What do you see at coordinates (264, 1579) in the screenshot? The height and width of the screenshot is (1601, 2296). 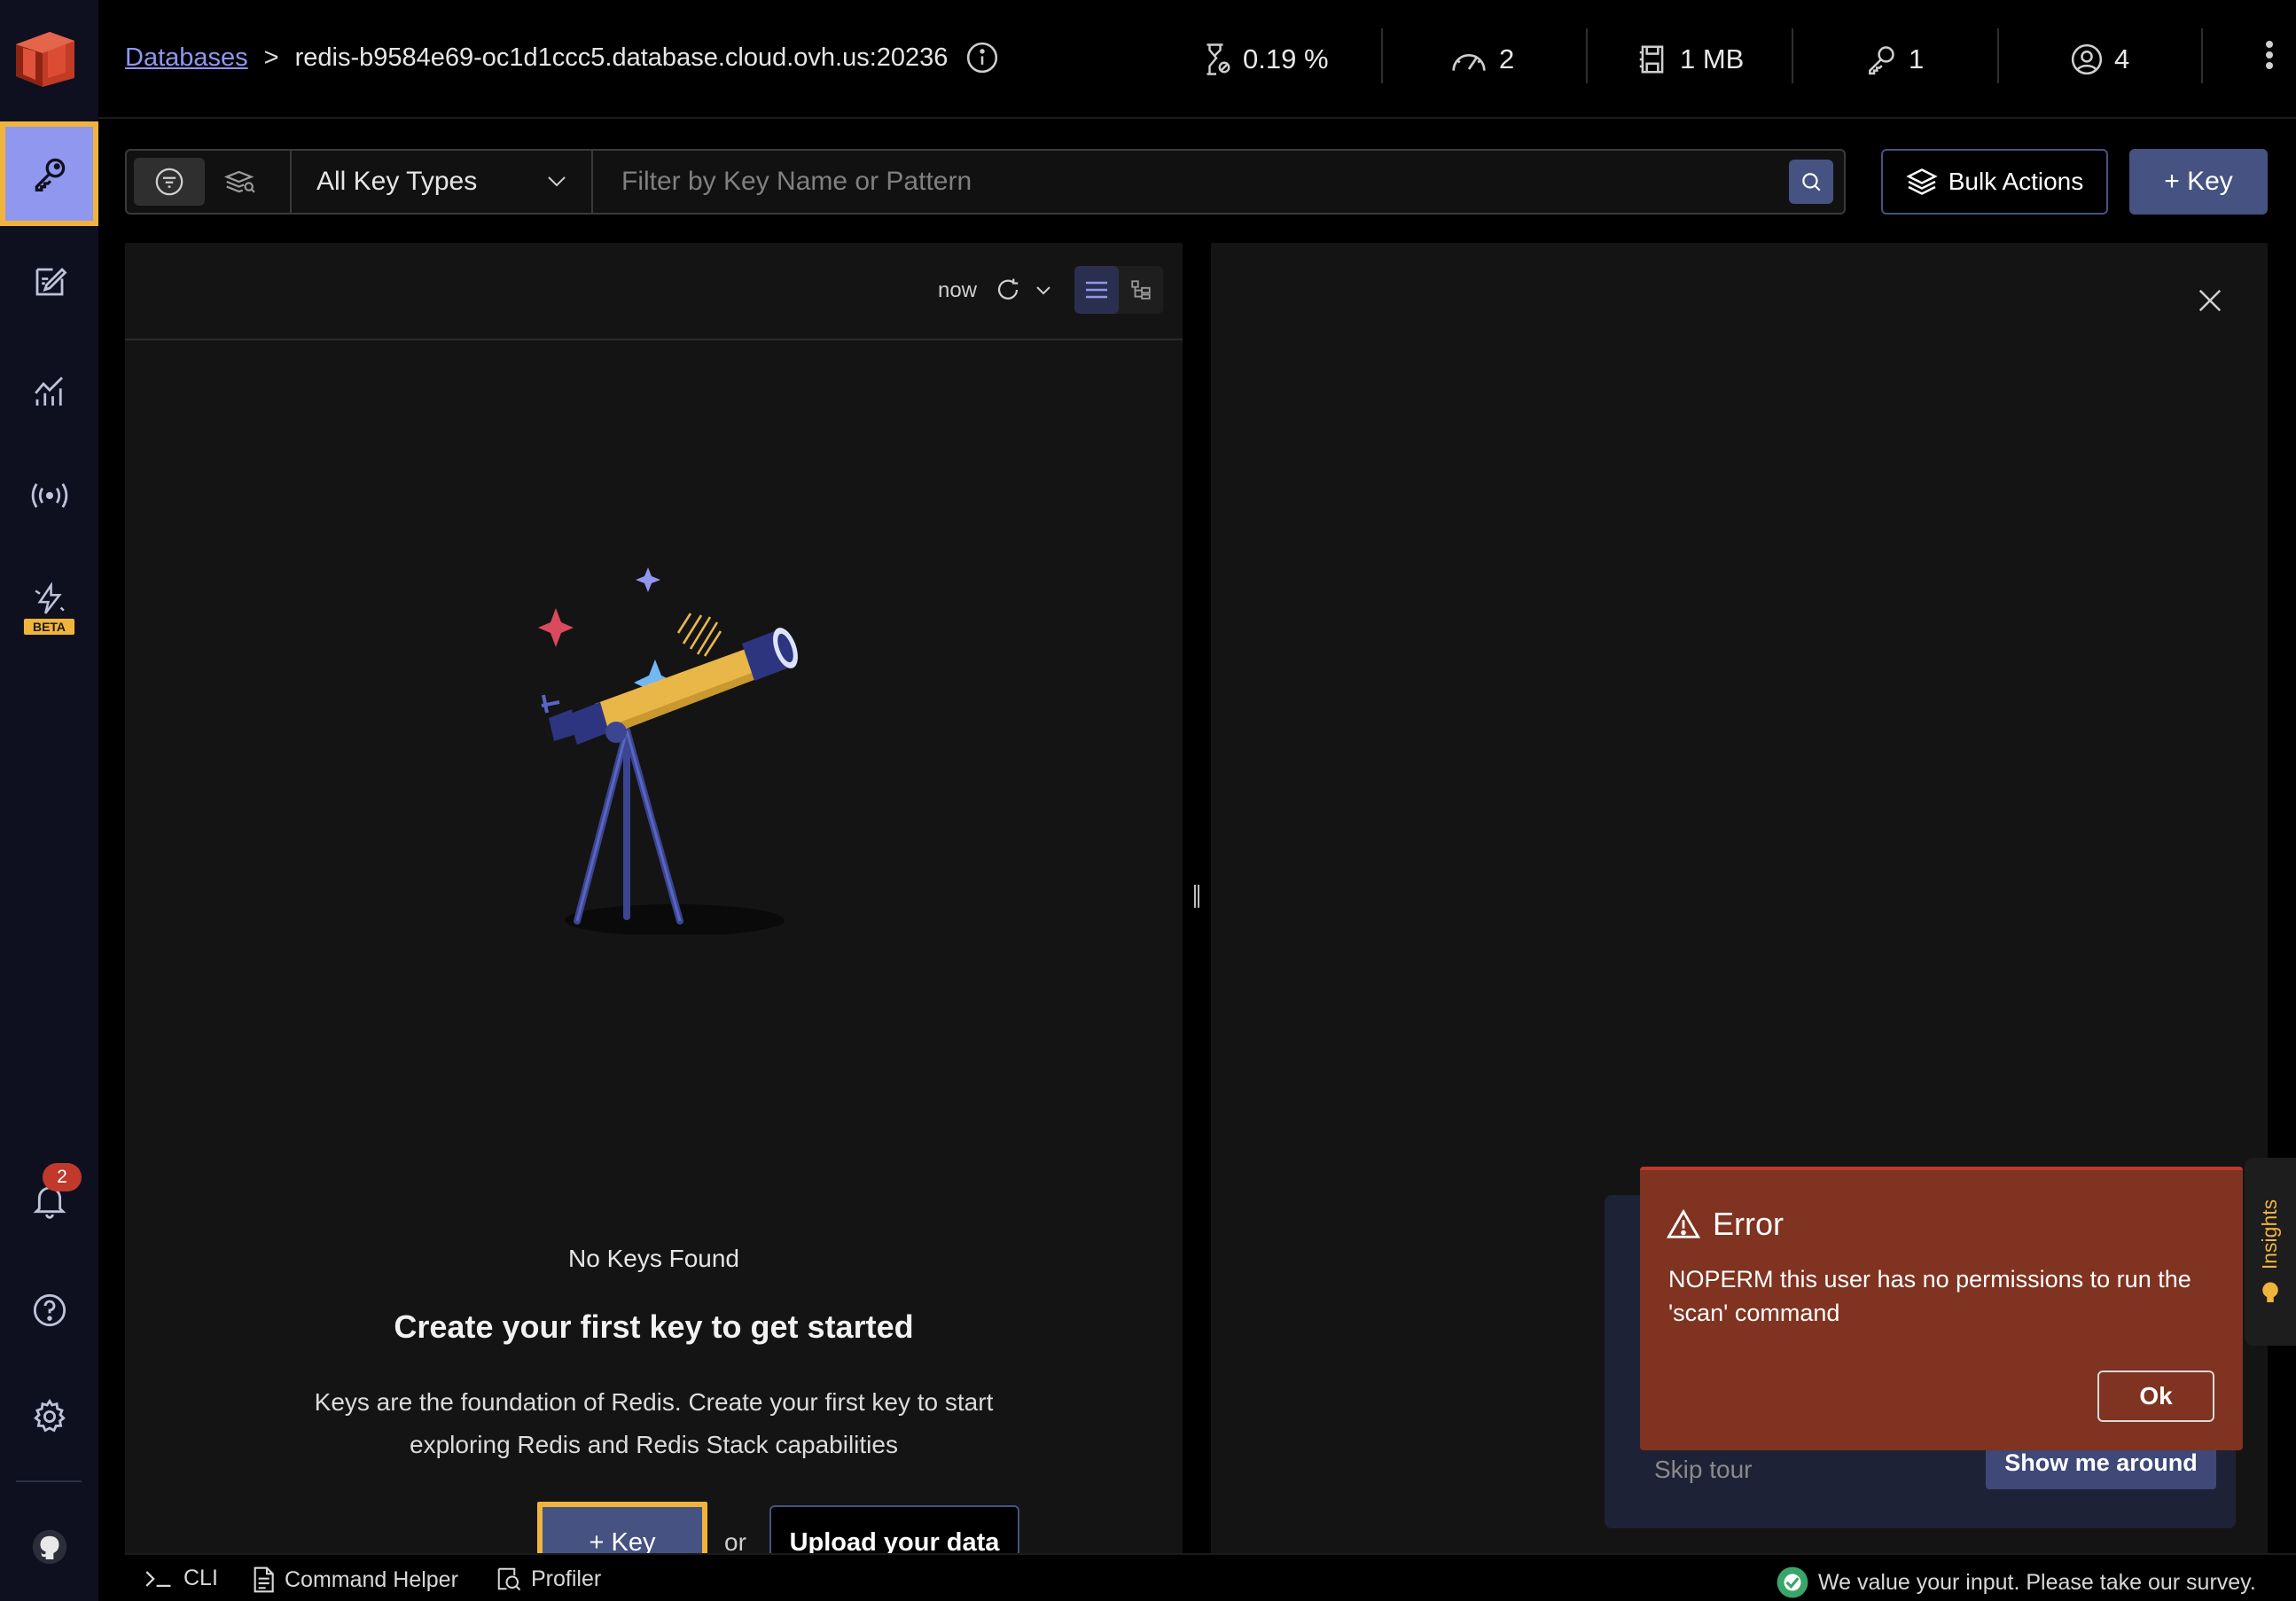 I see `document-icon` at bounding box center [264, 1579].